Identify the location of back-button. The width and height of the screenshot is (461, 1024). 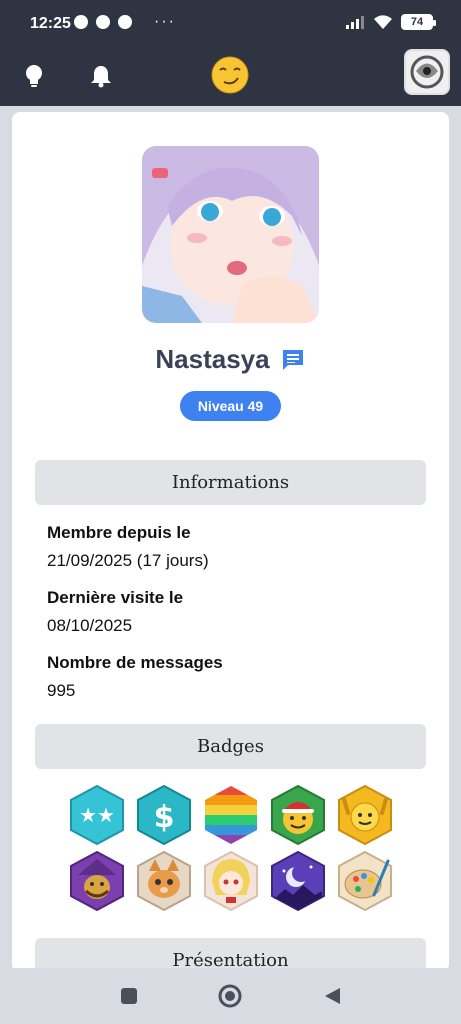
(332, 996).